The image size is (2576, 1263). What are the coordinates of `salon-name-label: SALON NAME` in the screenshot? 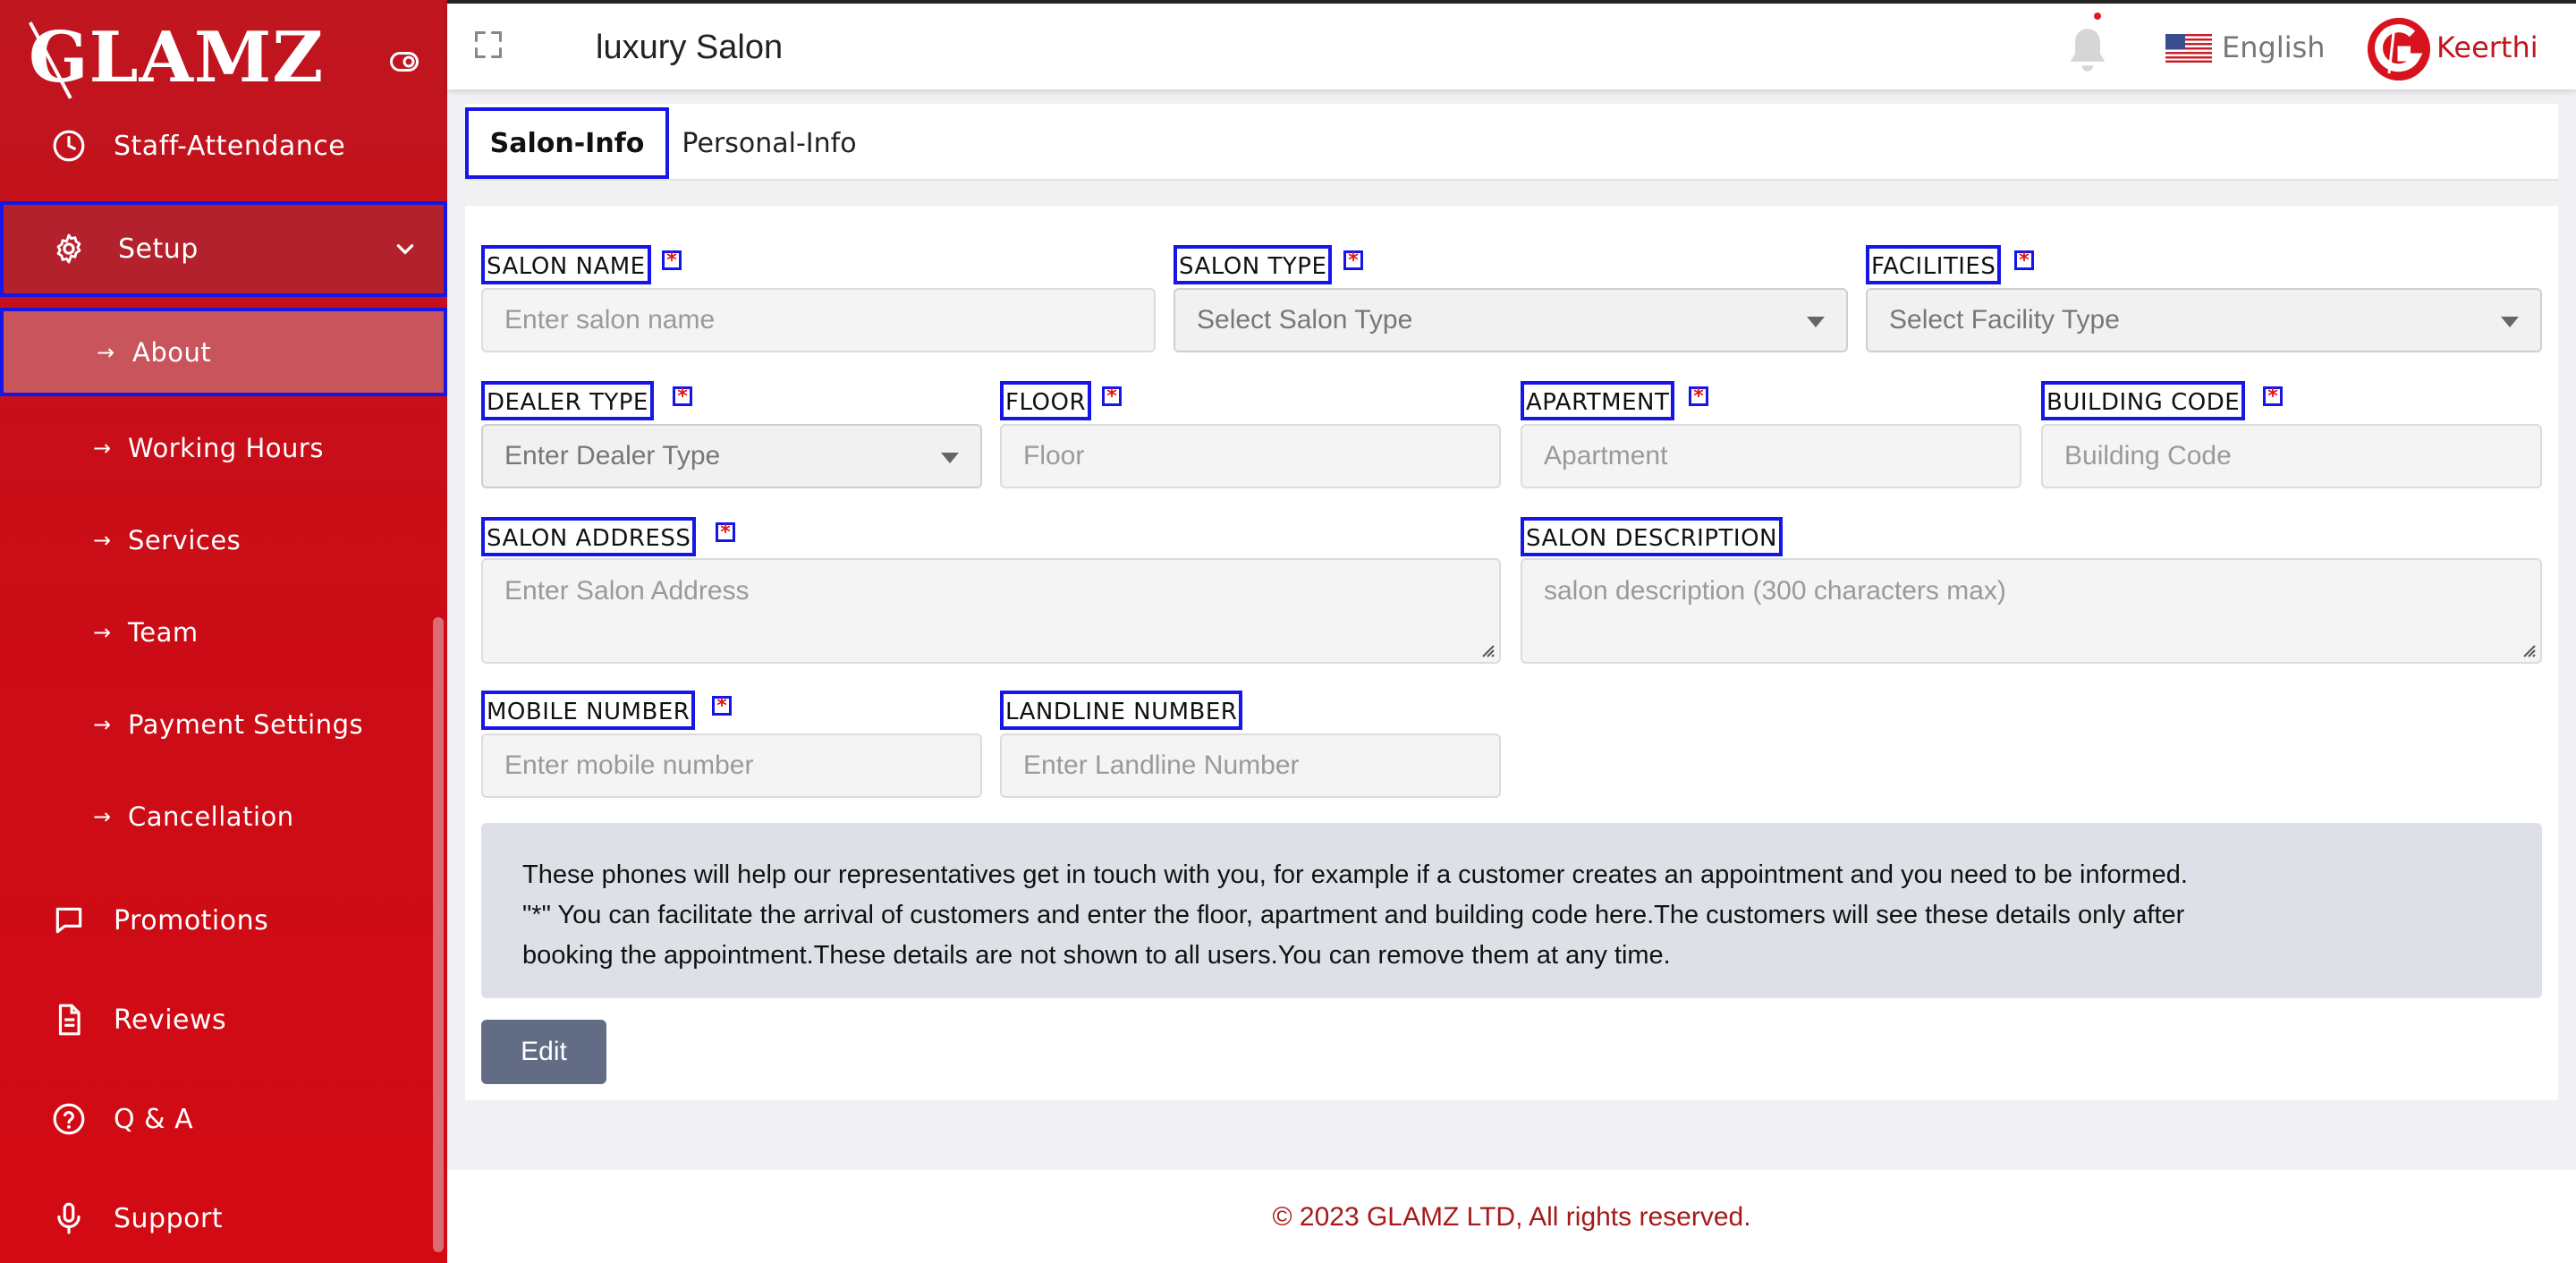 It's located at (566, 264).